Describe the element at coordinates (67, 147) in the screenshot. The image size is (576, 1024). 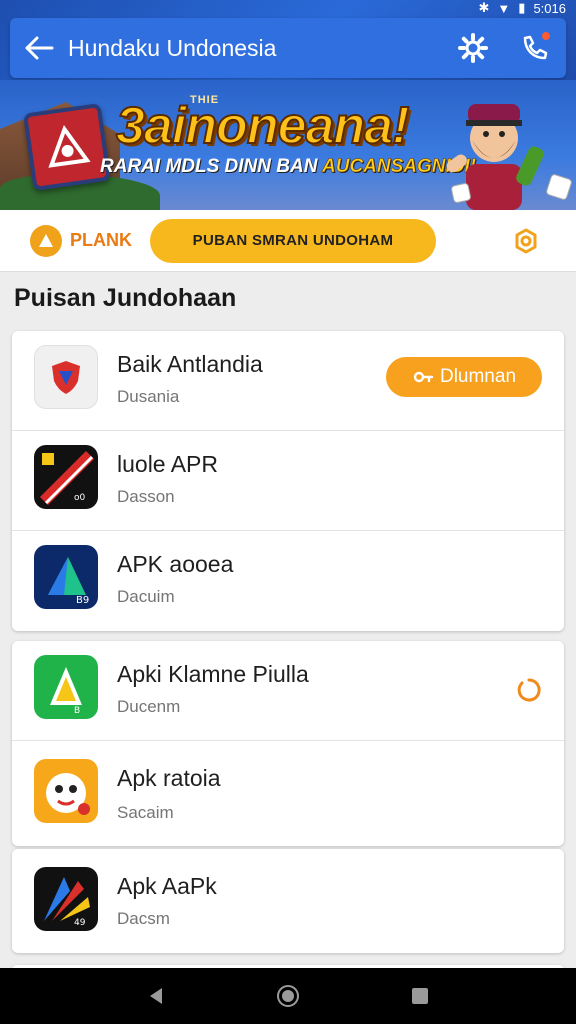
I see `game-logo-icon` at that location.